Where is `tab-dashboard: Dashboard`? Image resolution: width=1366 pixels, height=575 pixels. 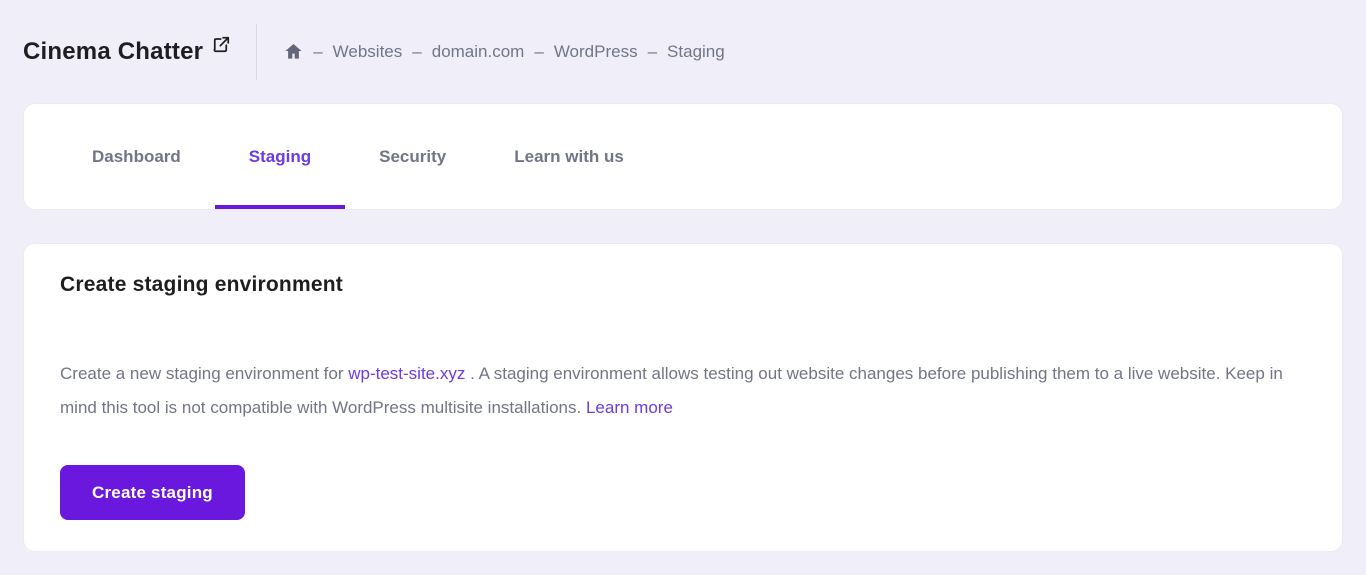
tab-dashboard: Dashboard is located at coordinates (136, 156).